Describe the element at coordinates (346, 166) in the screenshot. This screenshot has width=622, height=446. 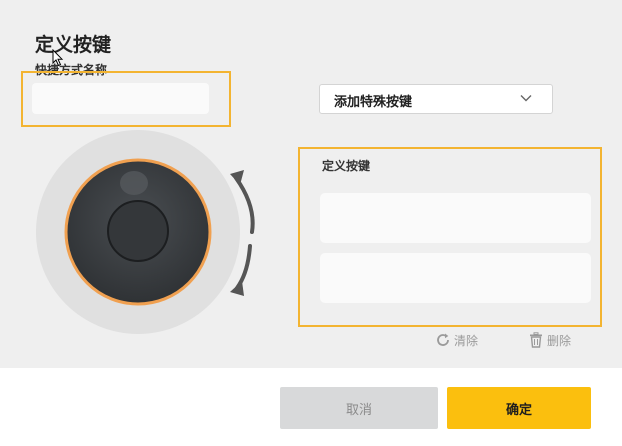
I see `key-panel-label: 定义按键` at that location.